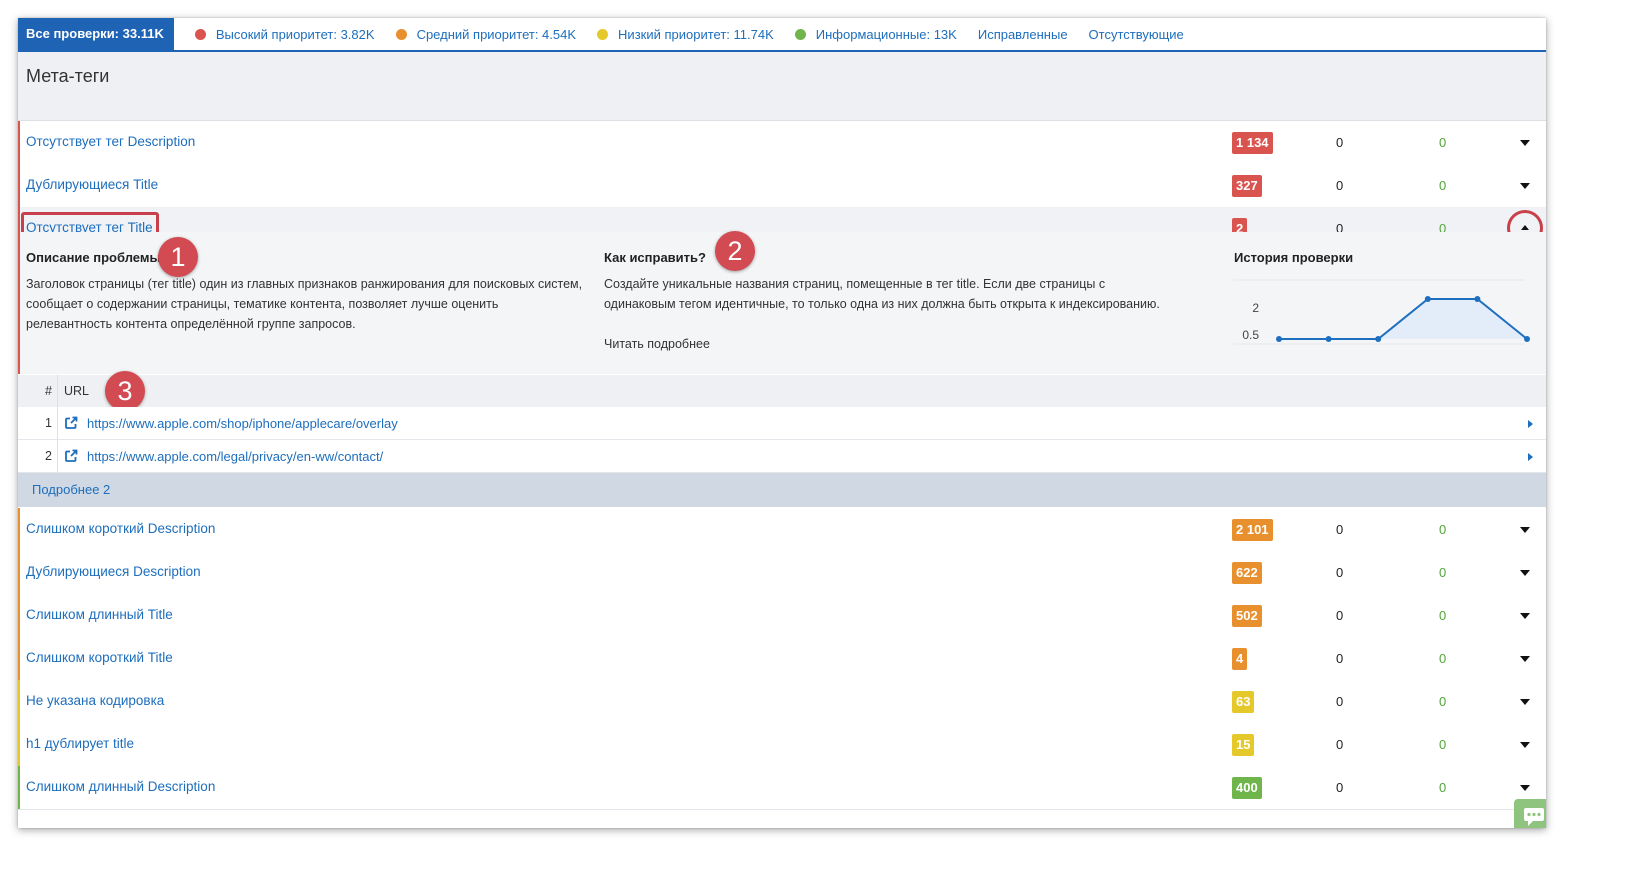 This screenshot has width=1646, height=887. I want to click on yellow-dot-icon, so click(603, 34).